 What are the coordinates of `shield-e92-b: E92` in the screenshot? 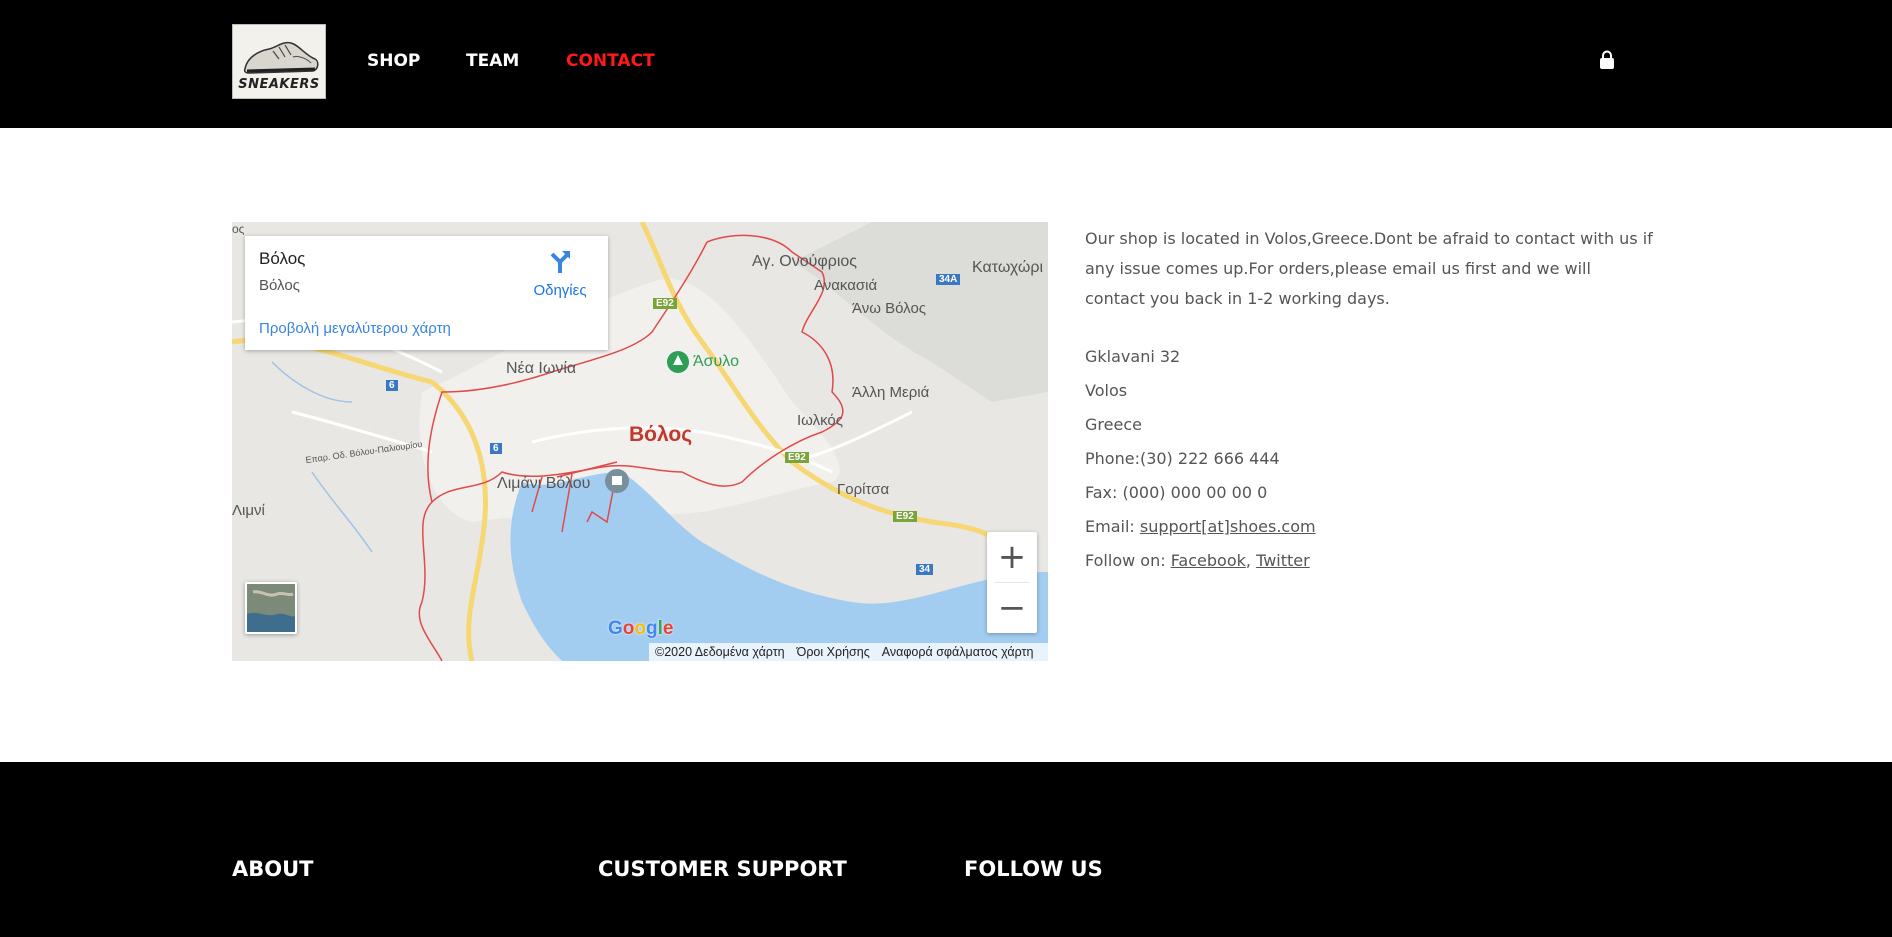 It's located at (797, 457).